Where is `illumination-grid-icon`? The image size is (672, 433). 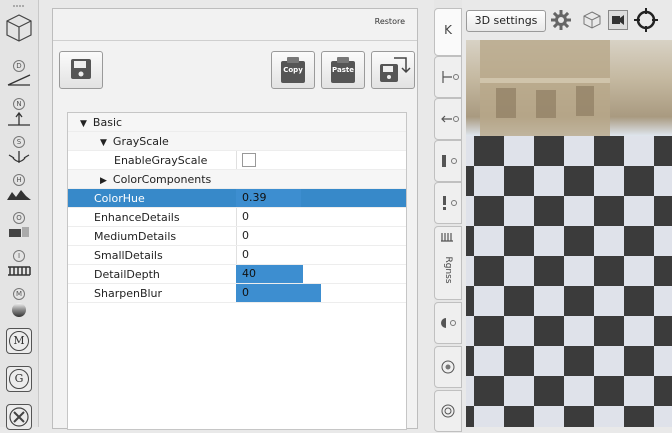 illumination-grid-icon is located at coordinates (19, 271).